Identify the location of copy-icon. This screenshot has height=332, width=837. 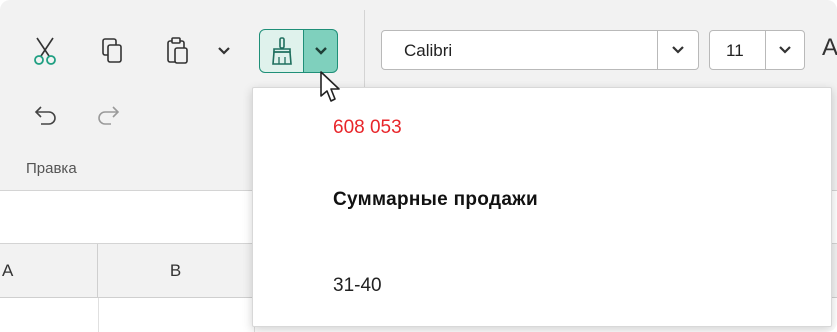
(112, 50).